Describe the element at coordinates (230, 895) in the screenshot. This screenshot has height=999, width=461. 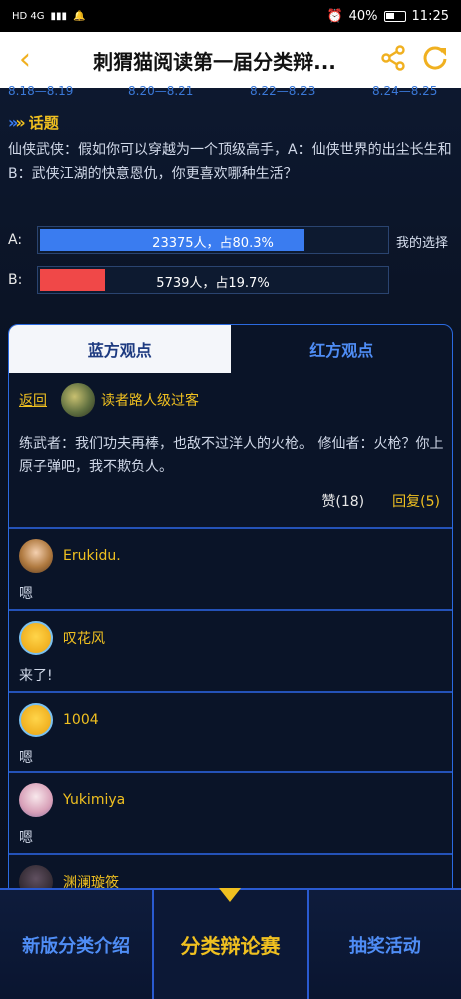
I see `triangle-down-icon` at that location.